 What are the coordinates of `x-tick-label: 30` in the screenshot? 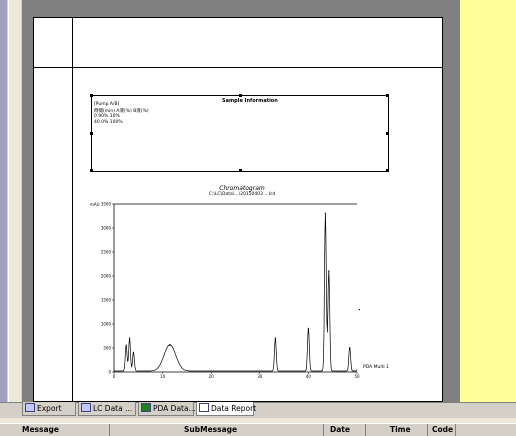 It's located at (260, 376).